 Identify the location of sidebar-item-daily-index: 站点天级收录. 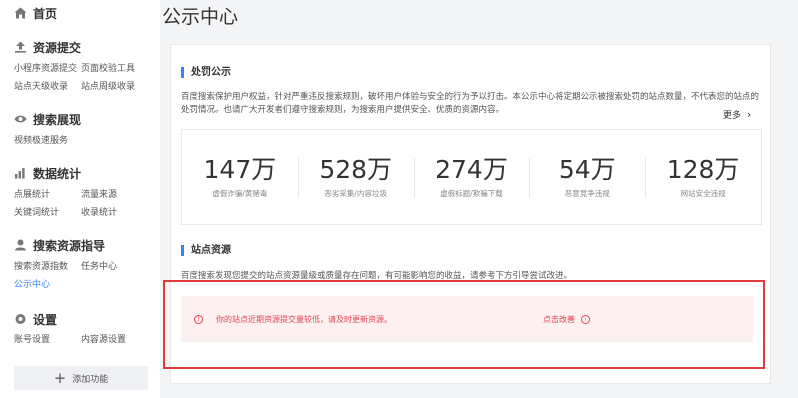
(41, 87).